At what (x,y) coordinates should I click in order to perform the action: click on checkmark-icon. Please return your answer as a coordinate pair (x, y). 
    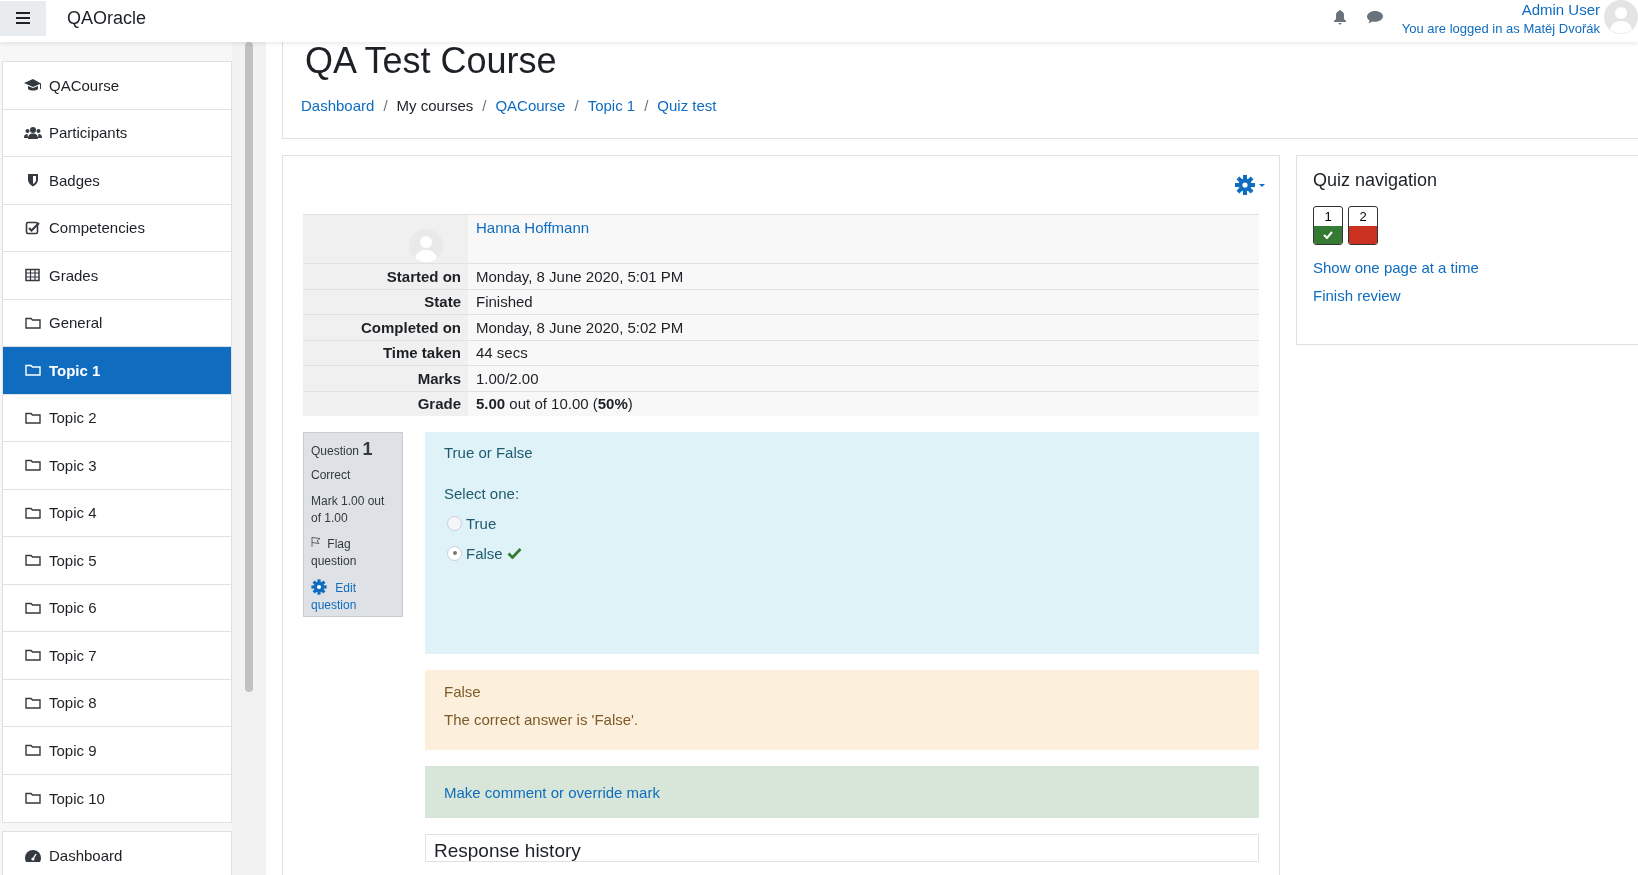
    Looking at the image, I should click on (1328, 235).